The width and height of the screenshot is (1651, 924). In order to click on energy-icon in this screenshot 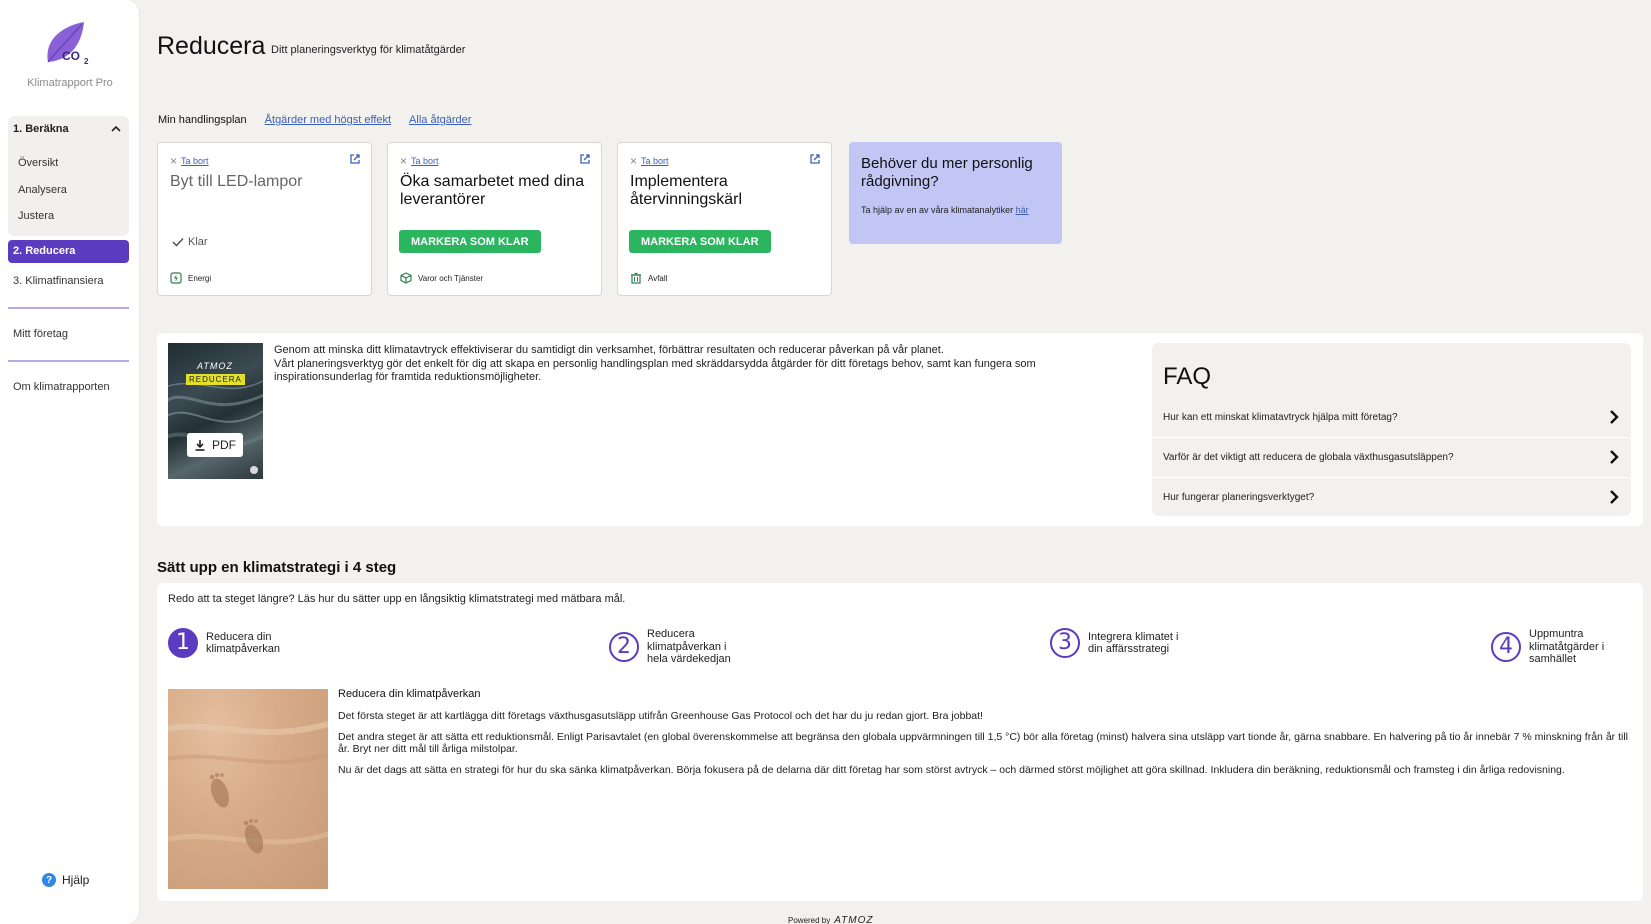, I will do `click(176, 278)`.